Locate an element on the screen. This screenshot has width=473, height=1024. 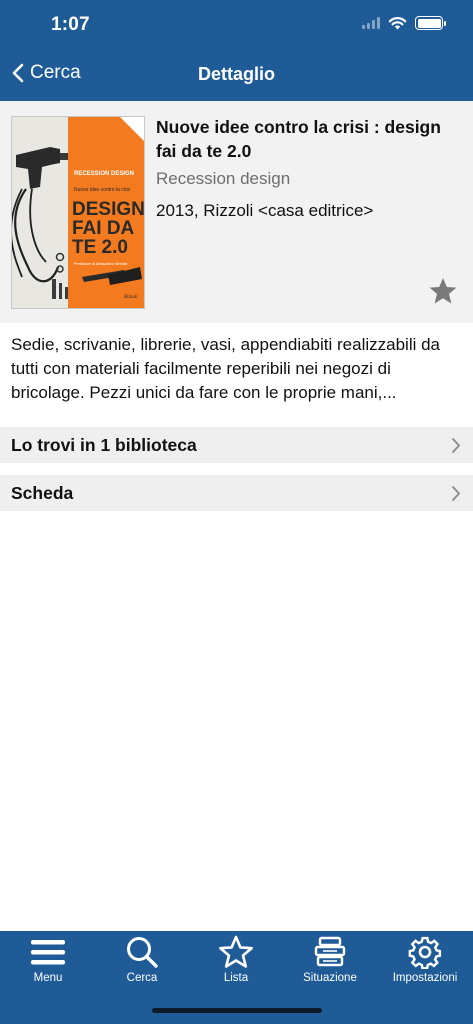
tab-settings: Impostazioni is located at coordinates (425, 959).